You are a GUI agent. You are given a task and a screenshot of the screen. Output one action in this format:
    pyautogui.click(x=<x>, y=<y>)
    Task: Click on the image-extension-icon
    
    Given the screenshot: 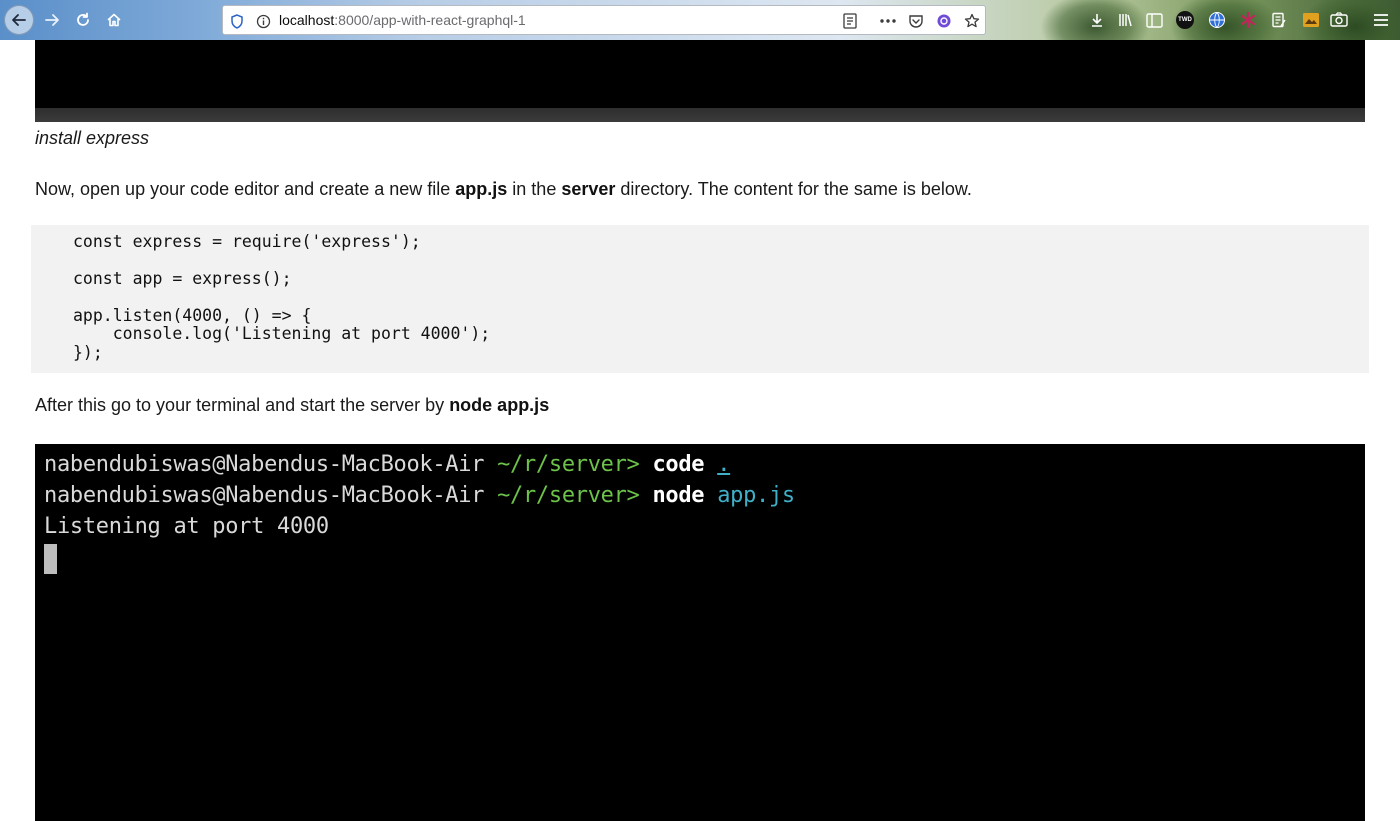 What is the action you would take?
    pyautogui.click(x=1311, y=20)
    